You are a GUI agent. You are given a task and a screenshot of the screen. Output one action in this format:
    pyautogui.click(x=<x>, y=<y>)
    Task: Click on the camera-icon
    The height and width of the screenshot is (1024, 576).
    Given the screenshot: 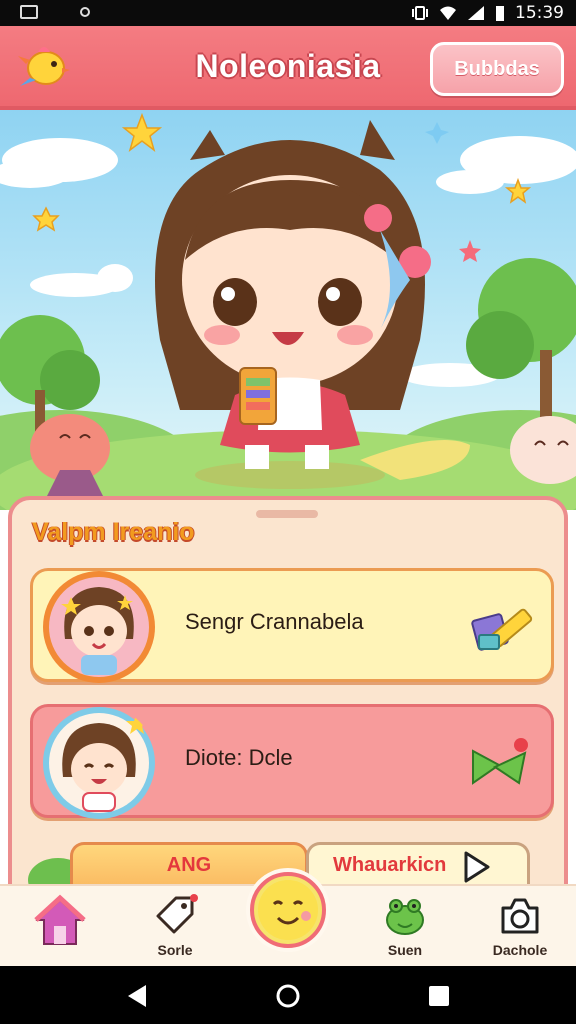 What is the action you would take?
    pyautogui.click(x=520, y=916)
    